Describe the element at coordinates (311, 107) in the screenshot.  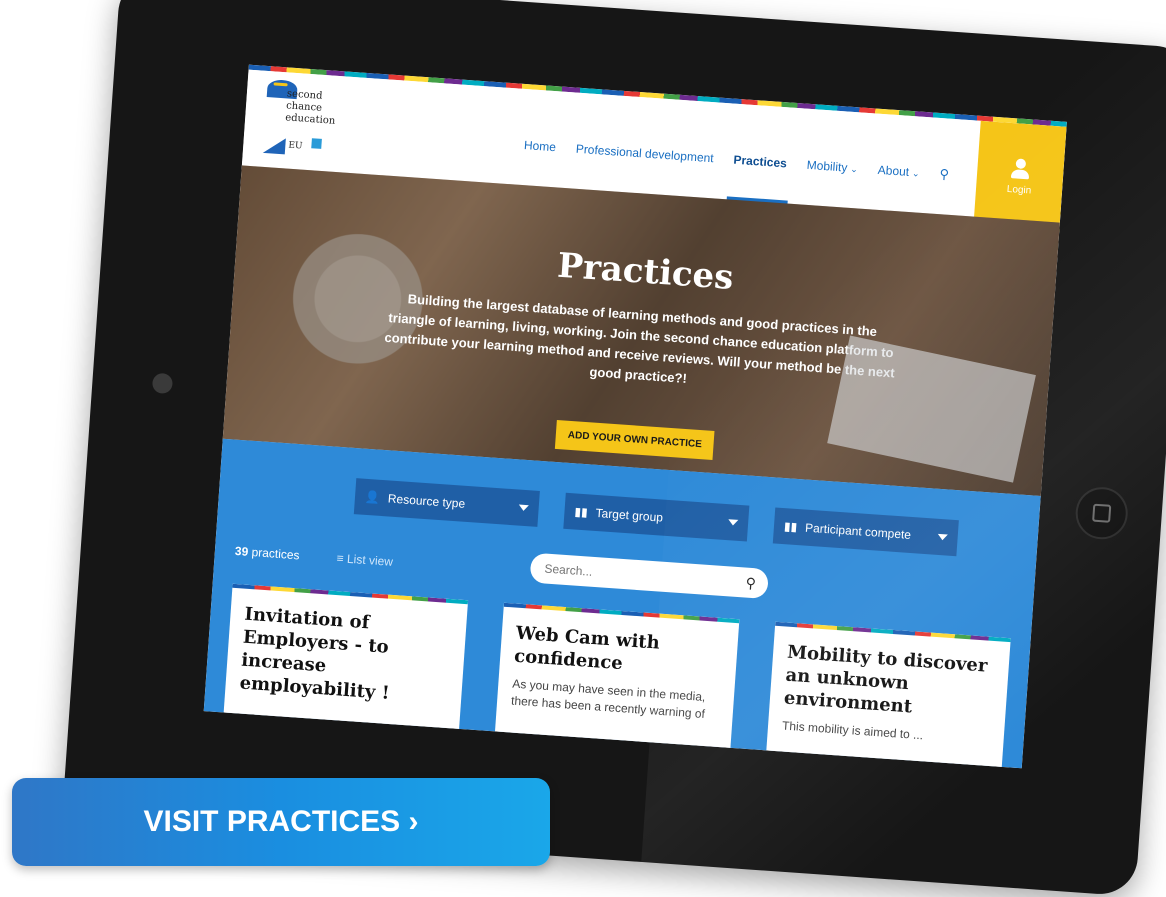
I see `logo-text: second chance education` at that location.